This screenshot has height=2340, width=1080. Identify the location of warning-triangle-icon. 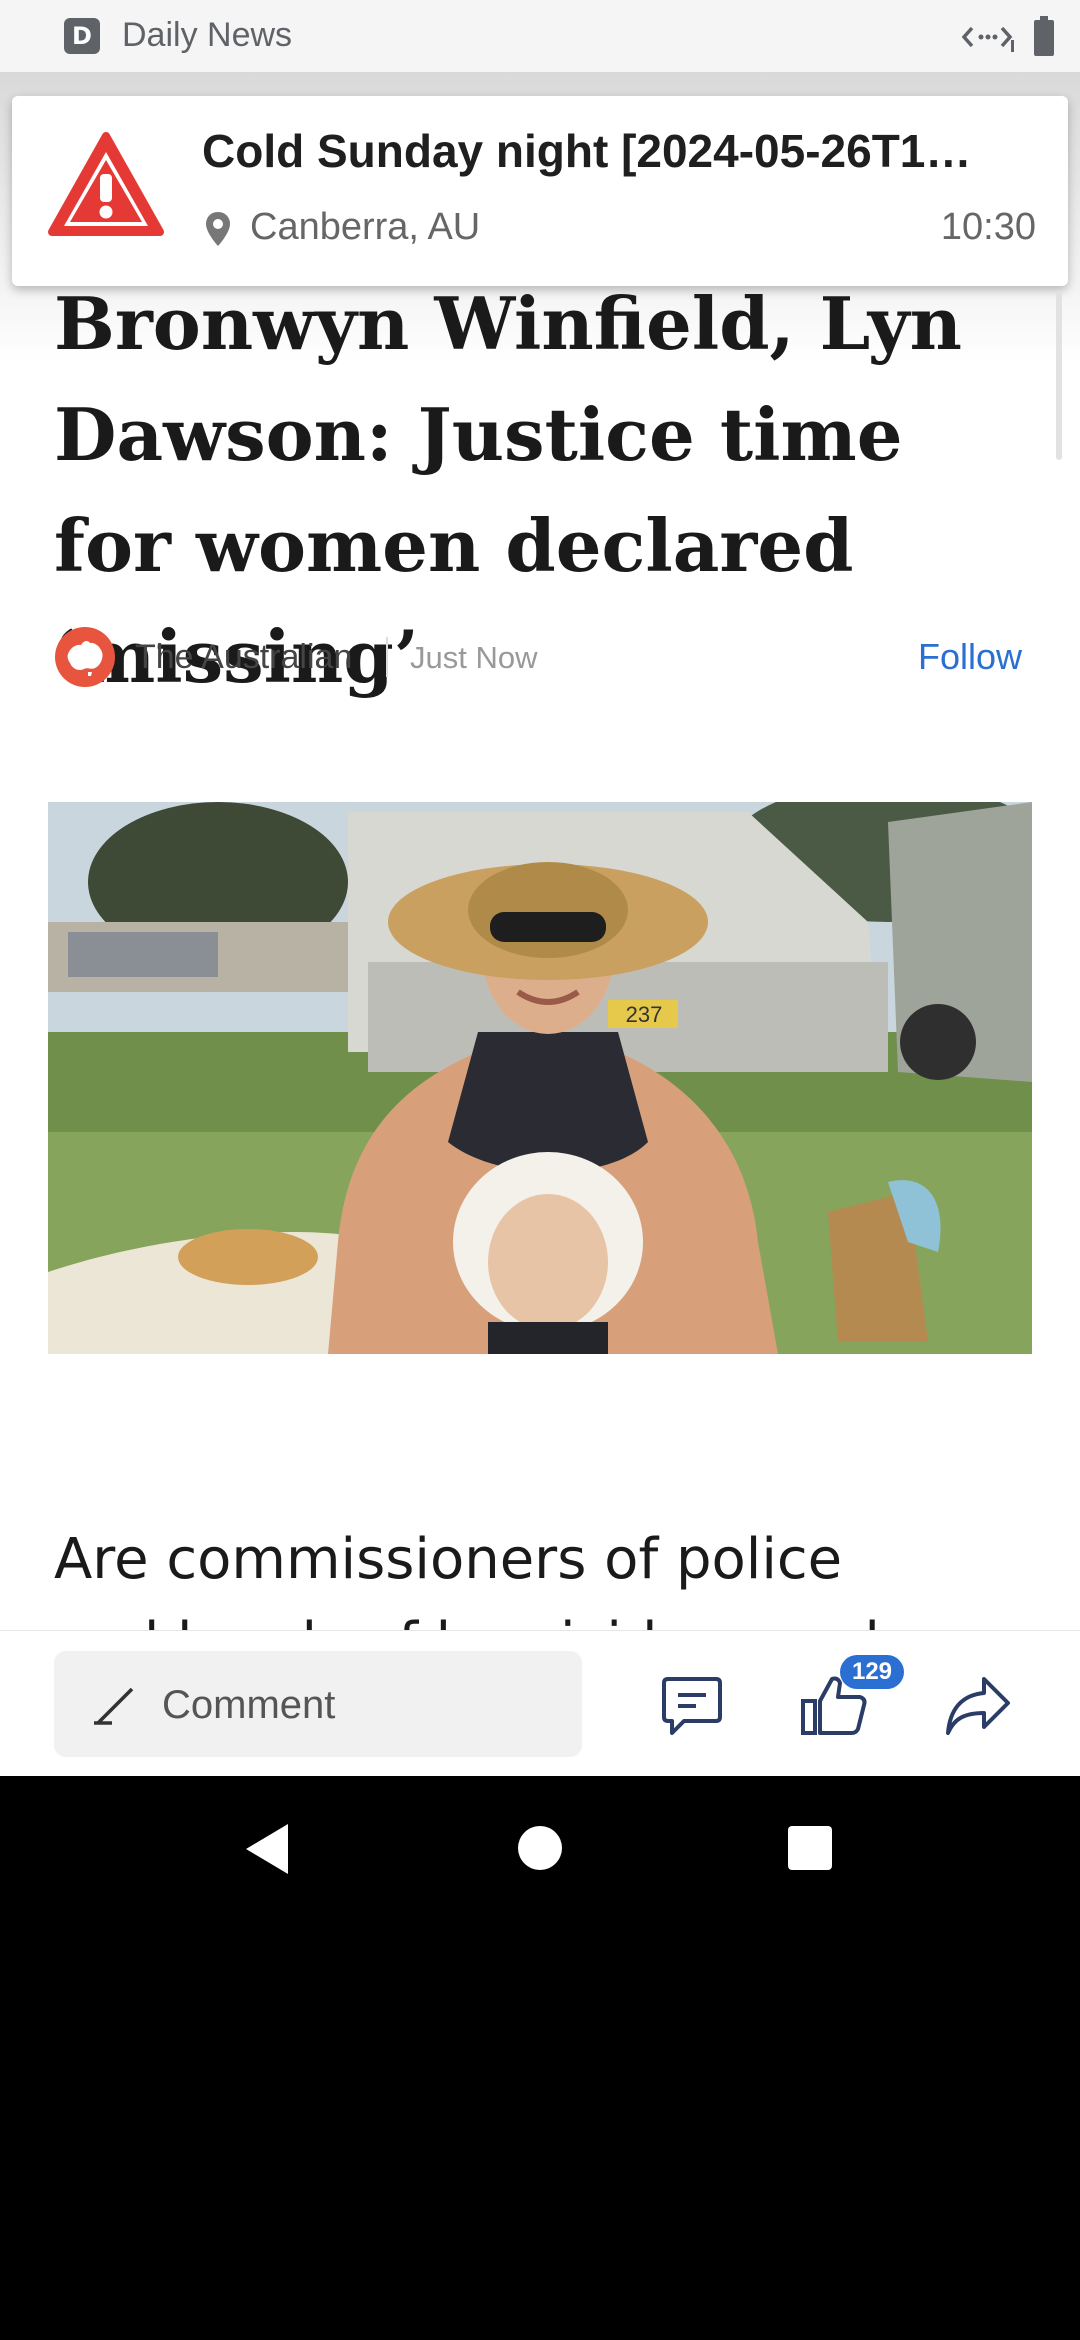
(106, 184).